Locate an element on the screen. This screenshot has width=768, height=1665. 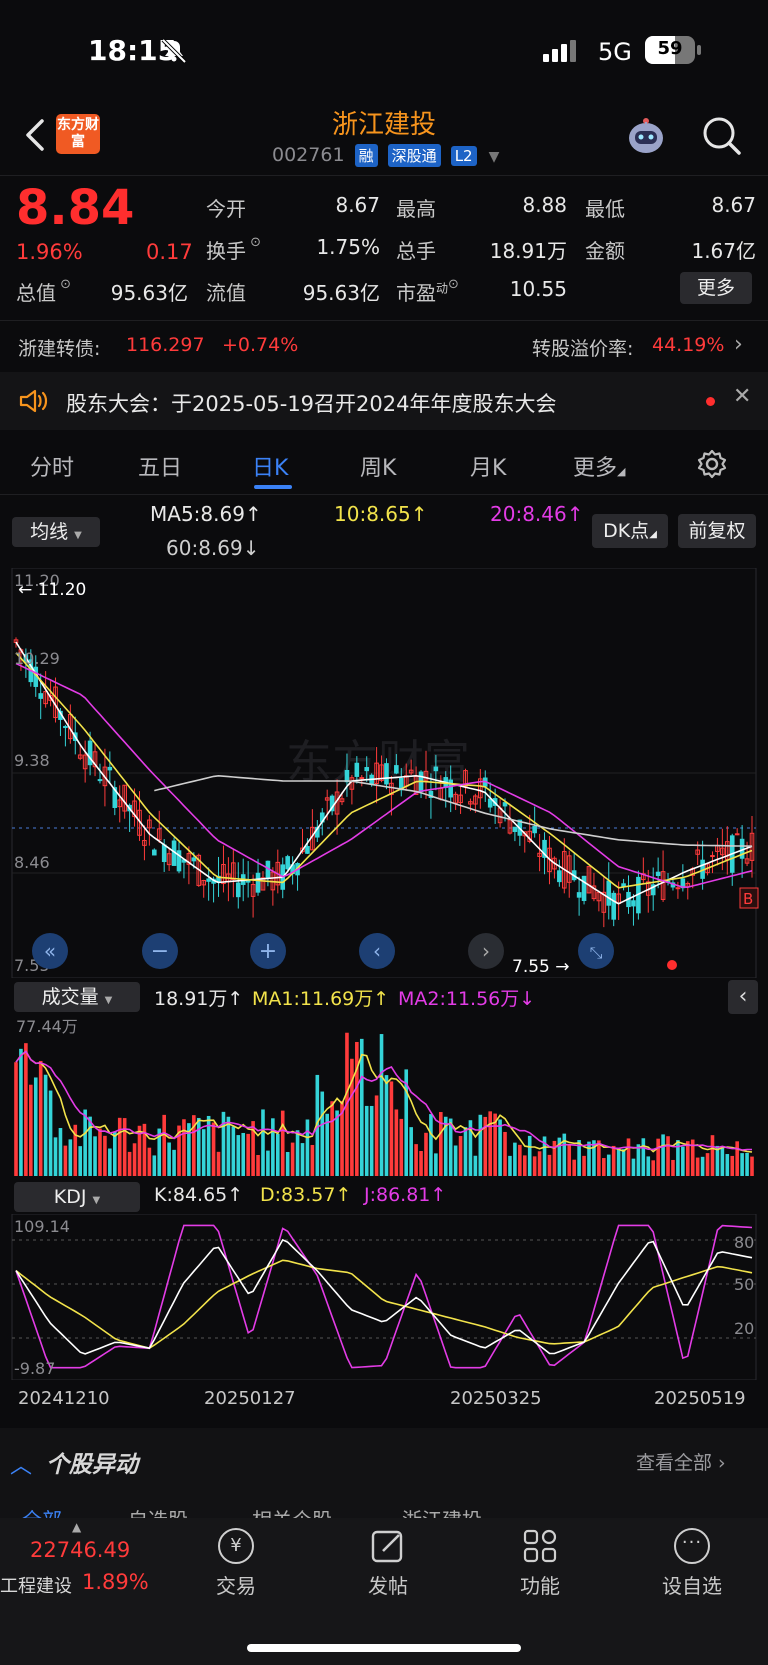
kdj-axis-max: 109.14 is located at coordinates (42, 1226).